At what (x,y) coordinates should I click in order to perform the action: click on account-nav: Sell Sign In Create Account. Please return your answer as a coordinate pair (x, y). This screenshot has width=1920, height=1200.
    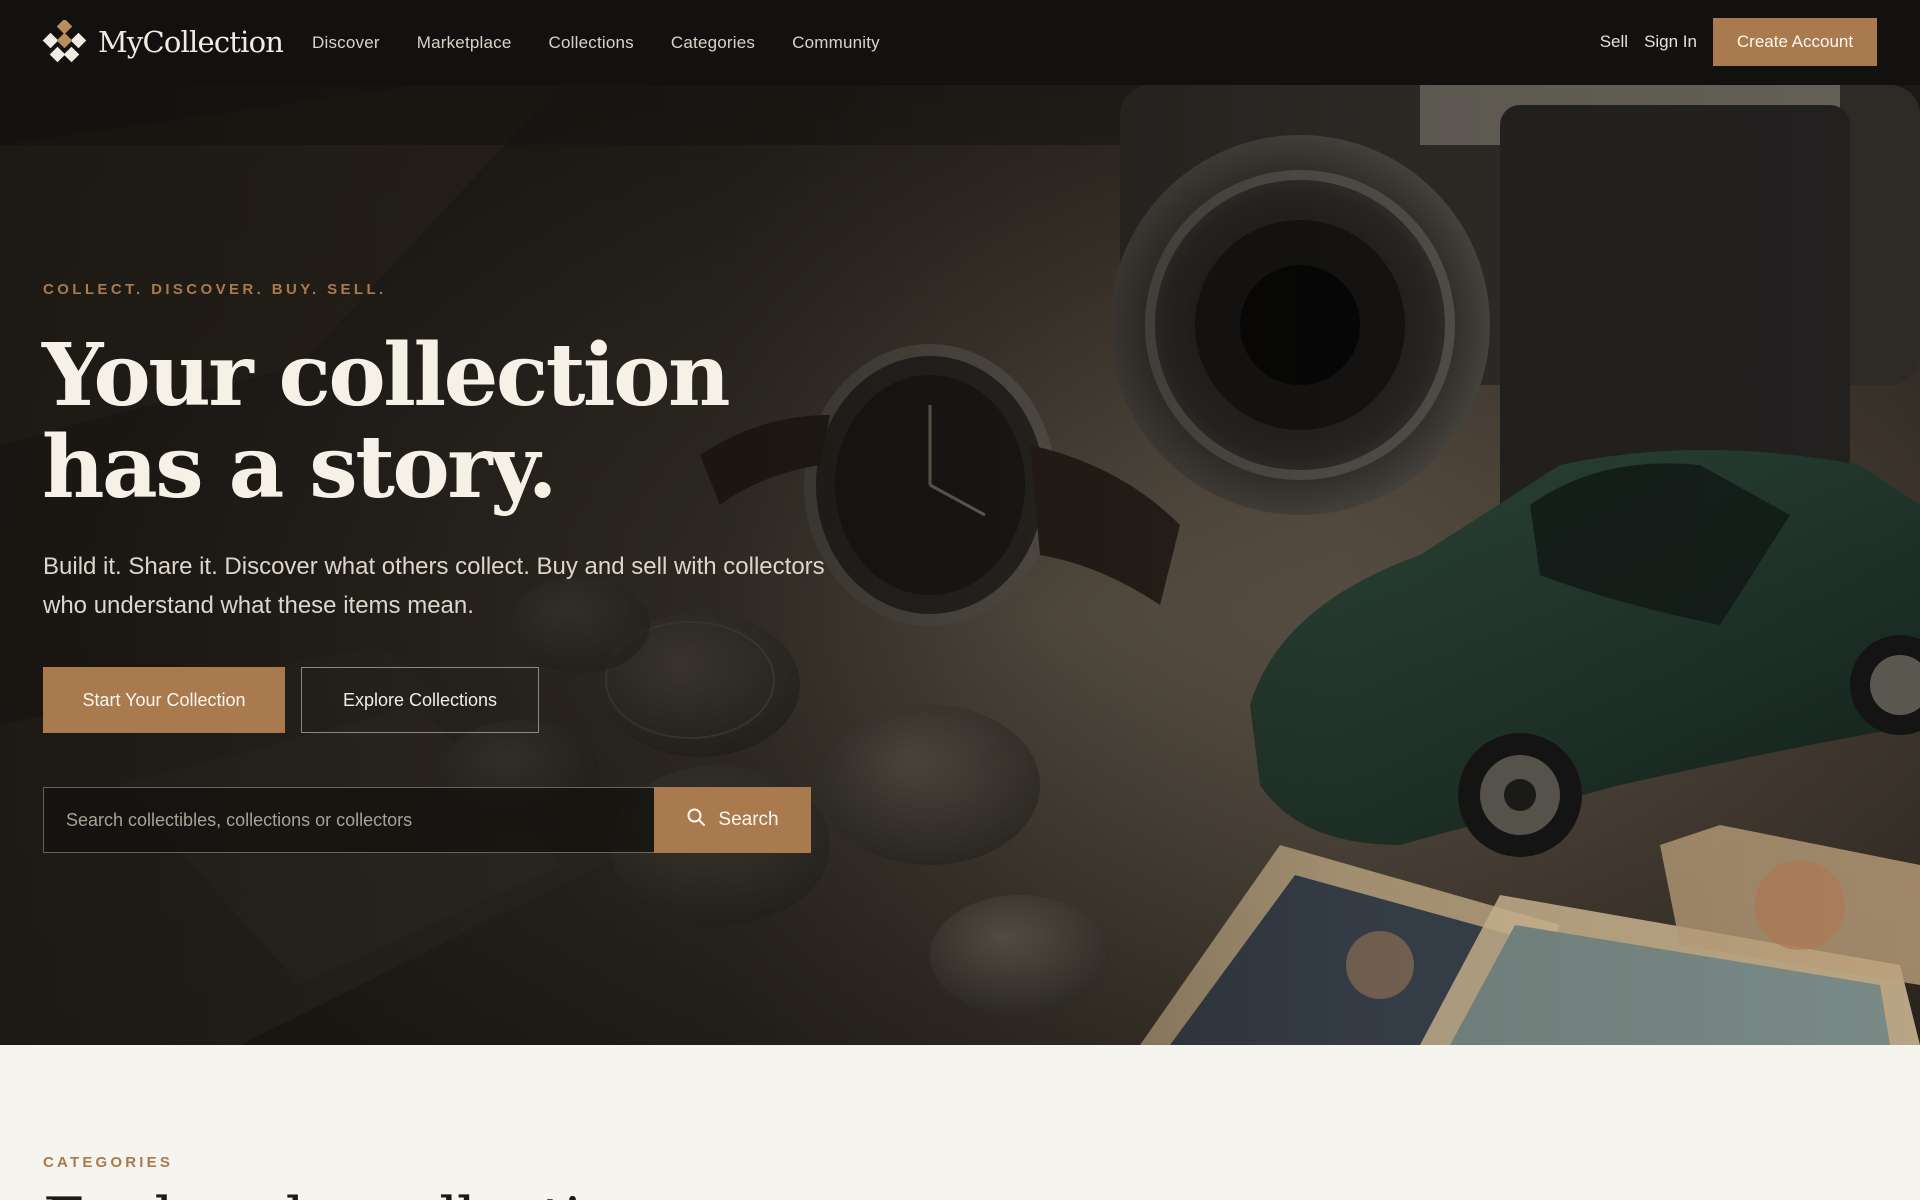
    Looking at the image, I should click on (1730, 42).